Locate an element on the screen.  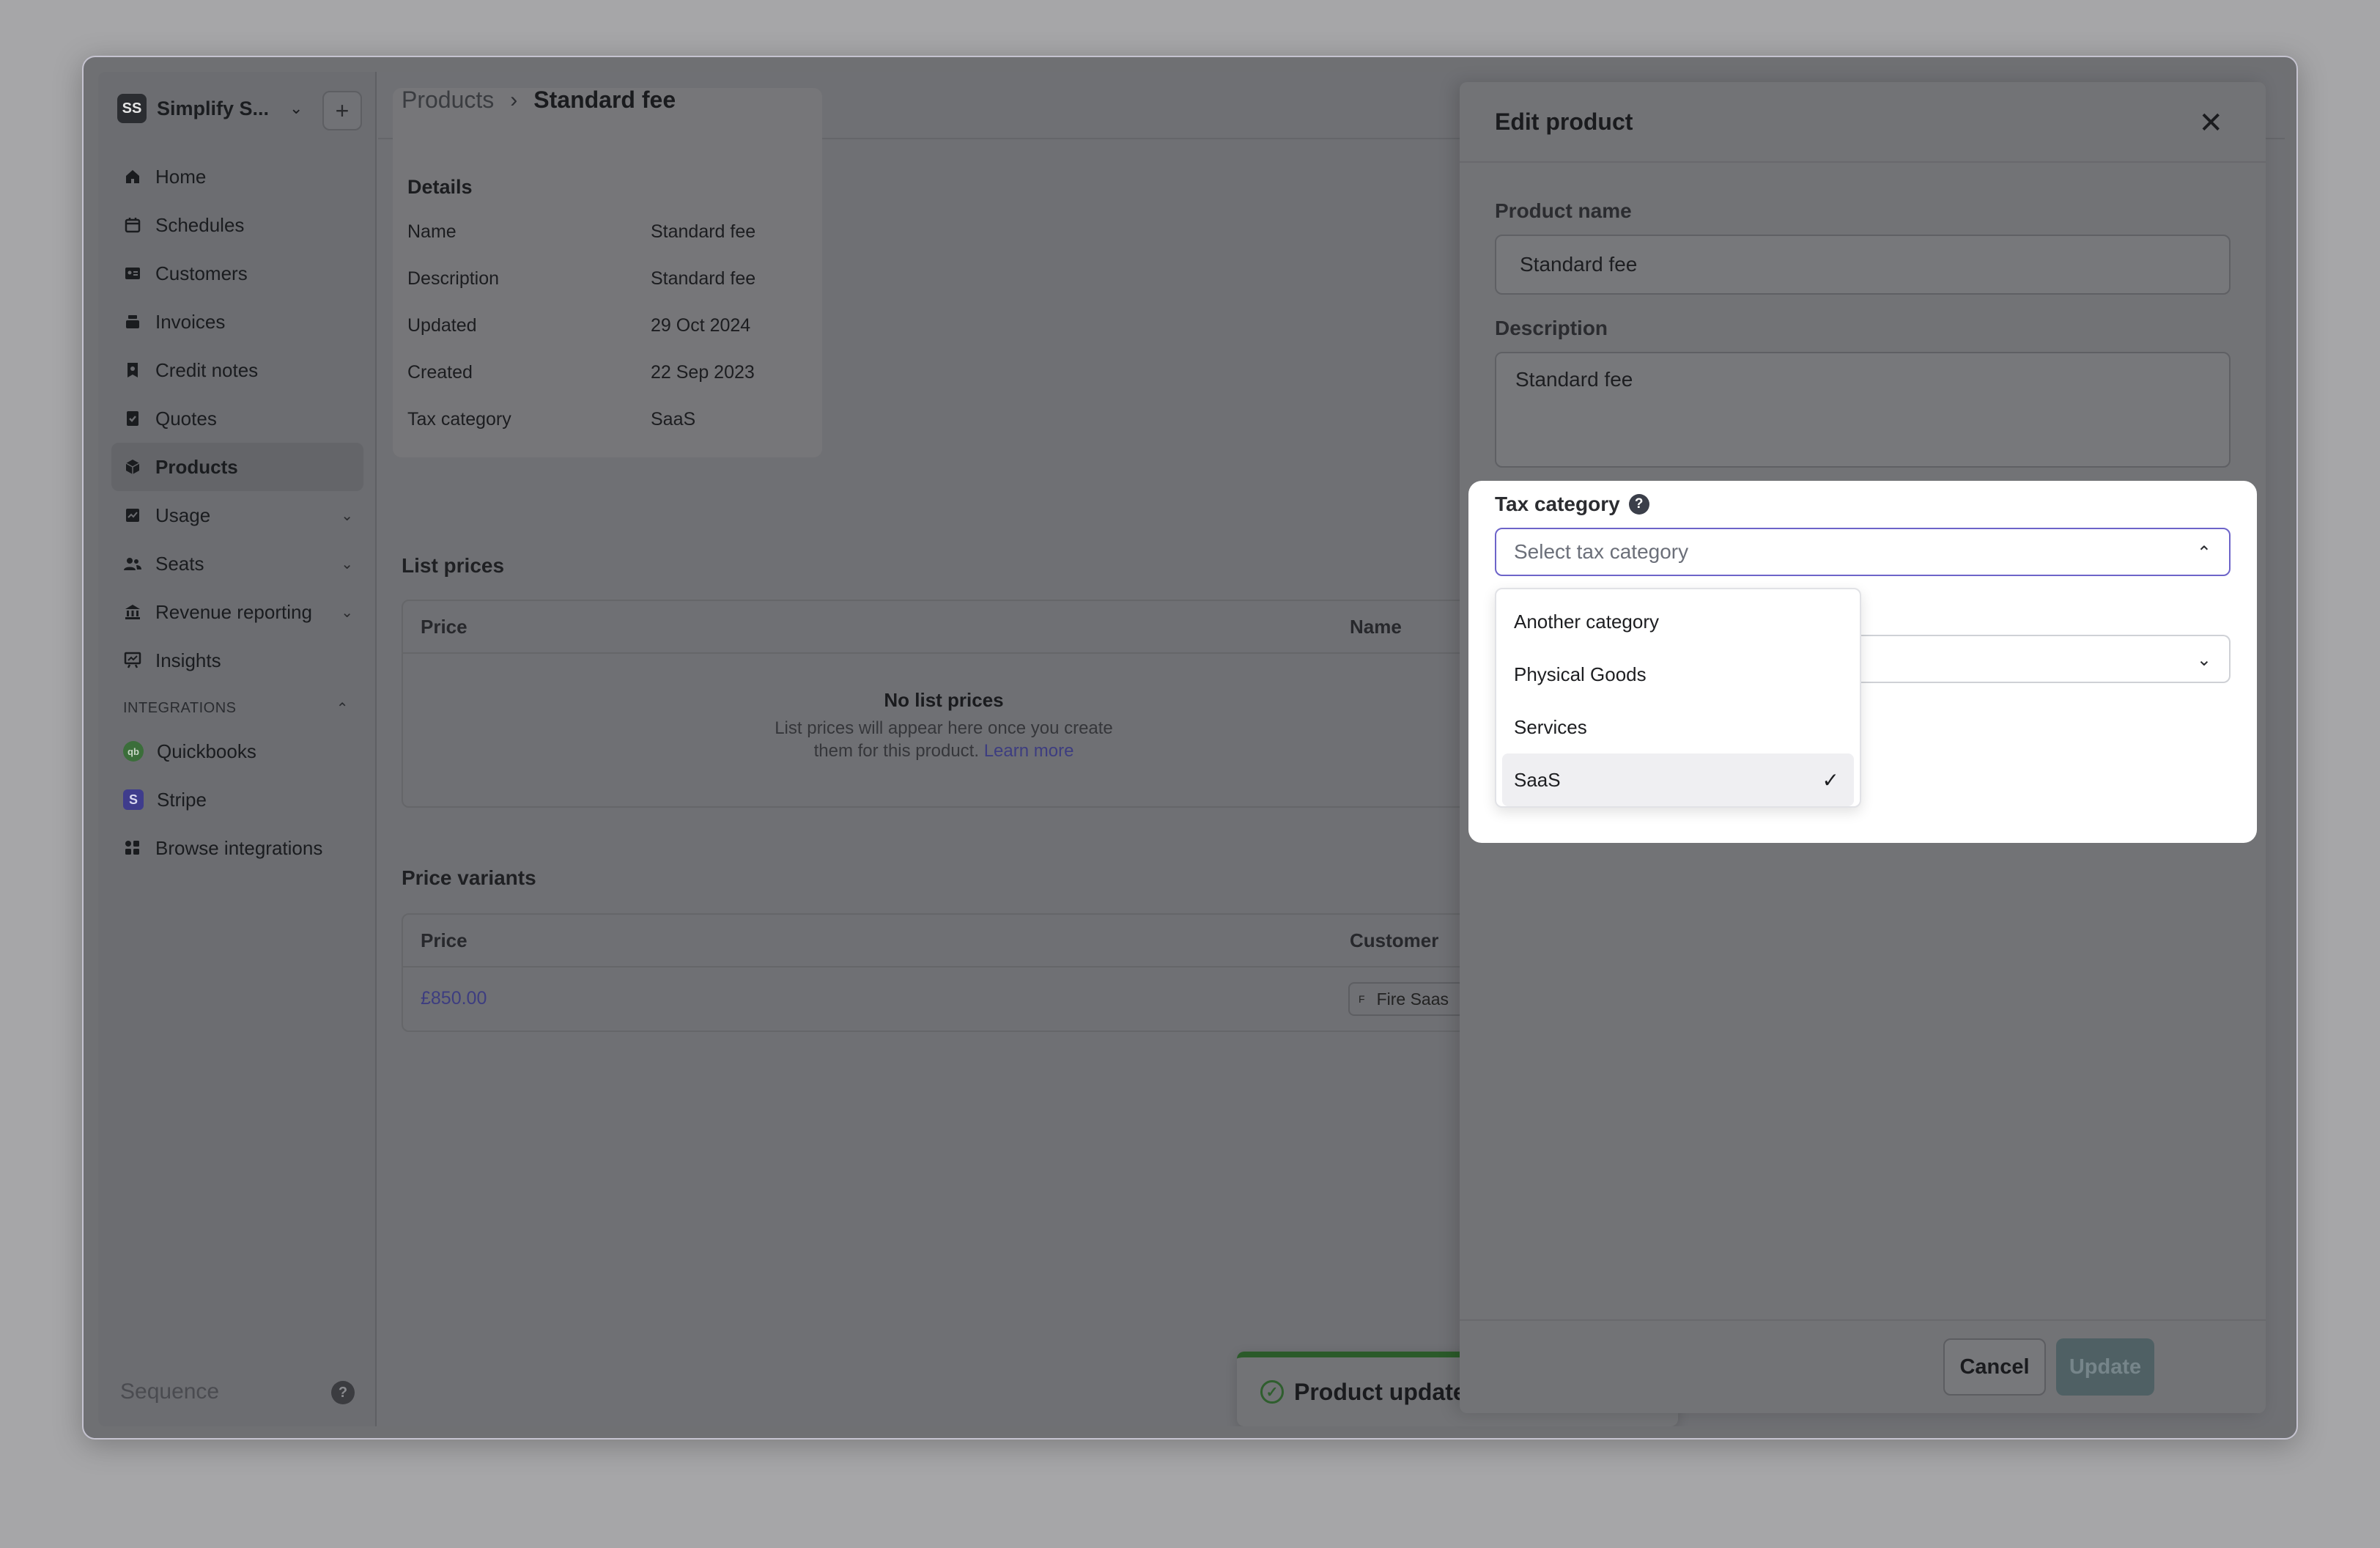
table-row: £850.00 F Fire Saas is located at coordinates (944, 999).